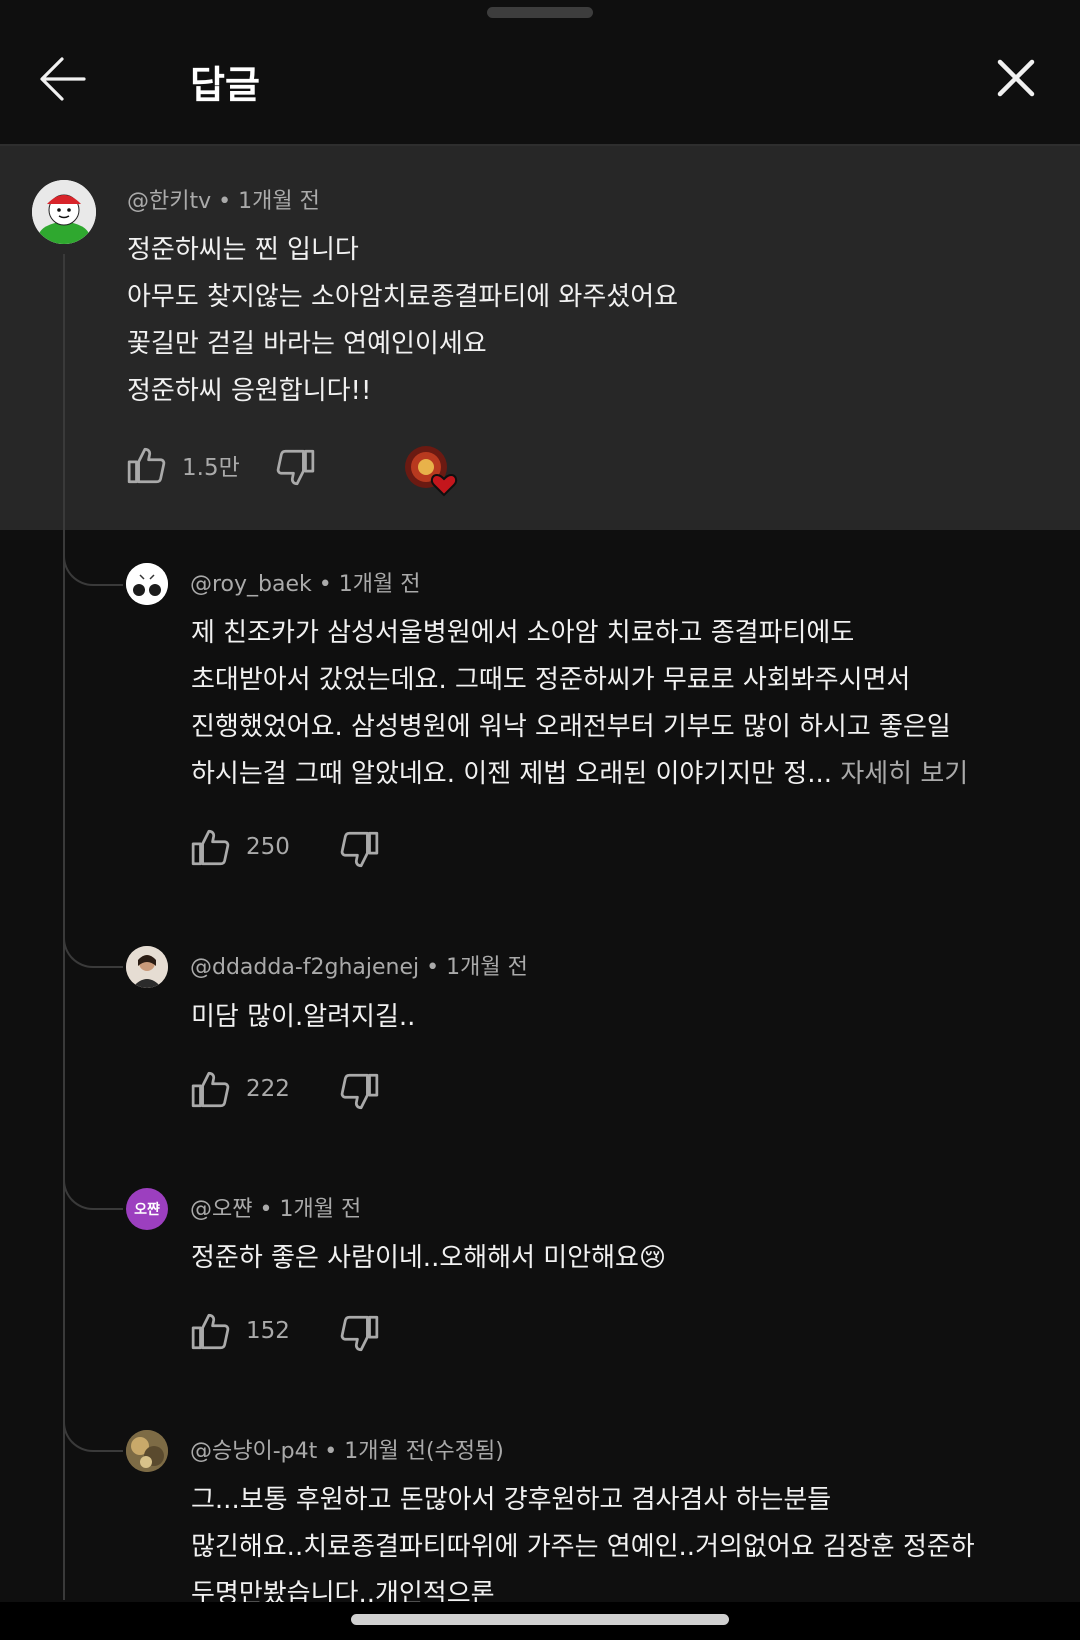  I want to click on reply-text: 그...보통 후원하고 돈많아서 걍후원하고 겸사겸사 하는분들, so click(511, 1500).